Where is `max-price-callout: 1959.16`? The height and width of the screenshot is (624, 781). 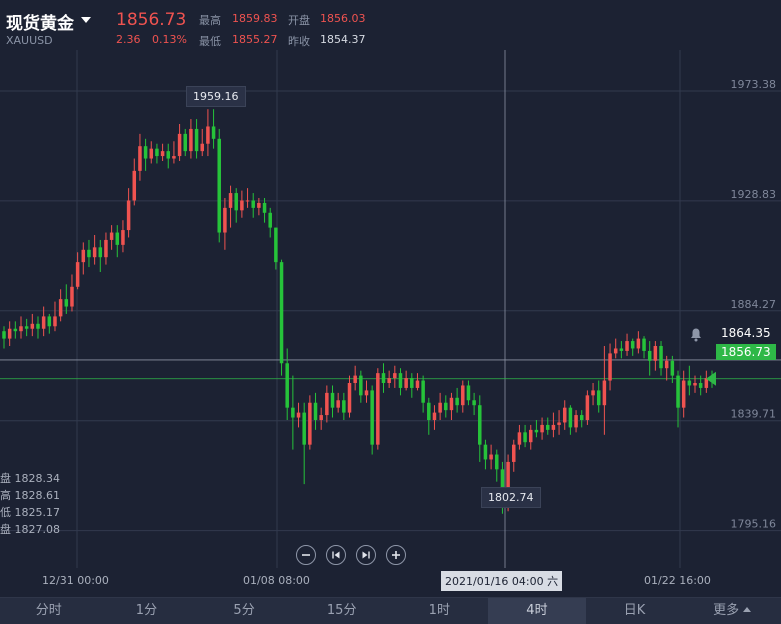
max-price-callout: 1959.16 is located at coordinates (216, 96).